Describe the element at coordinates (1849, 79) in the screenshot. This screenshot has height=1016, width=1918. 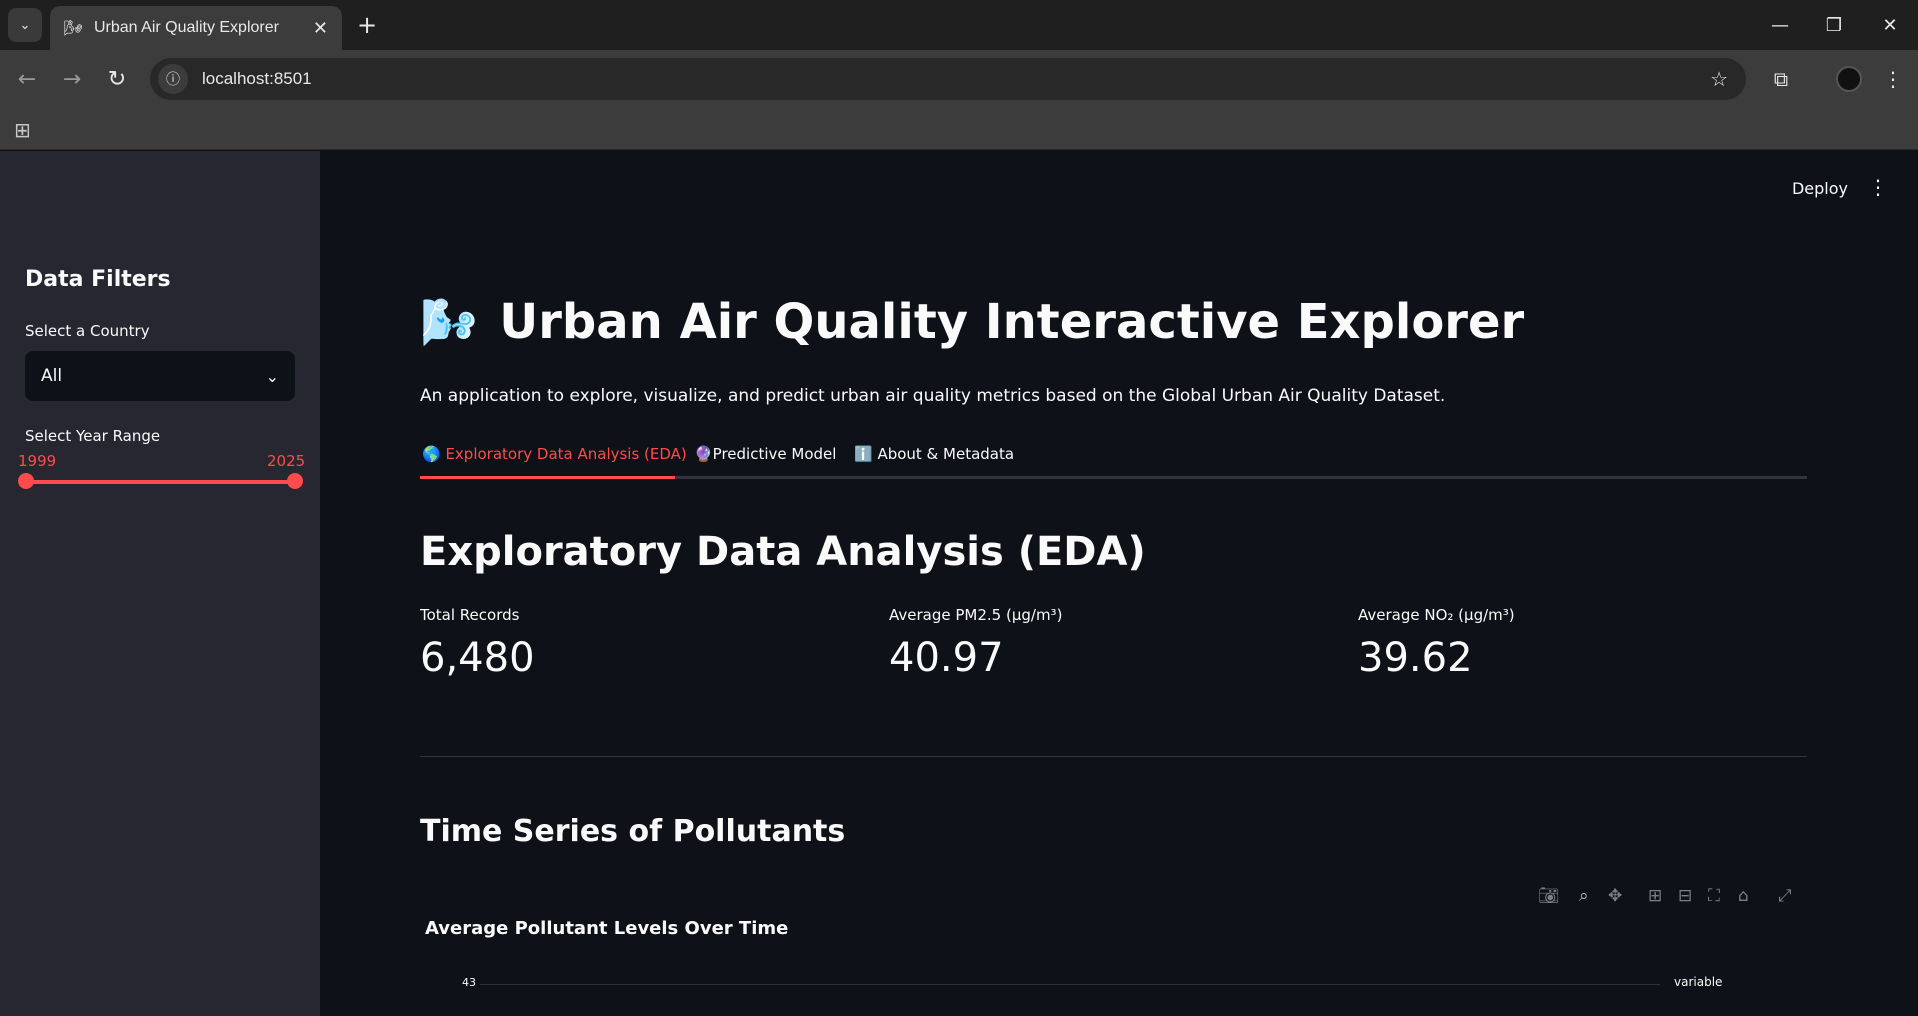
I see `profile-avatar` at that location.